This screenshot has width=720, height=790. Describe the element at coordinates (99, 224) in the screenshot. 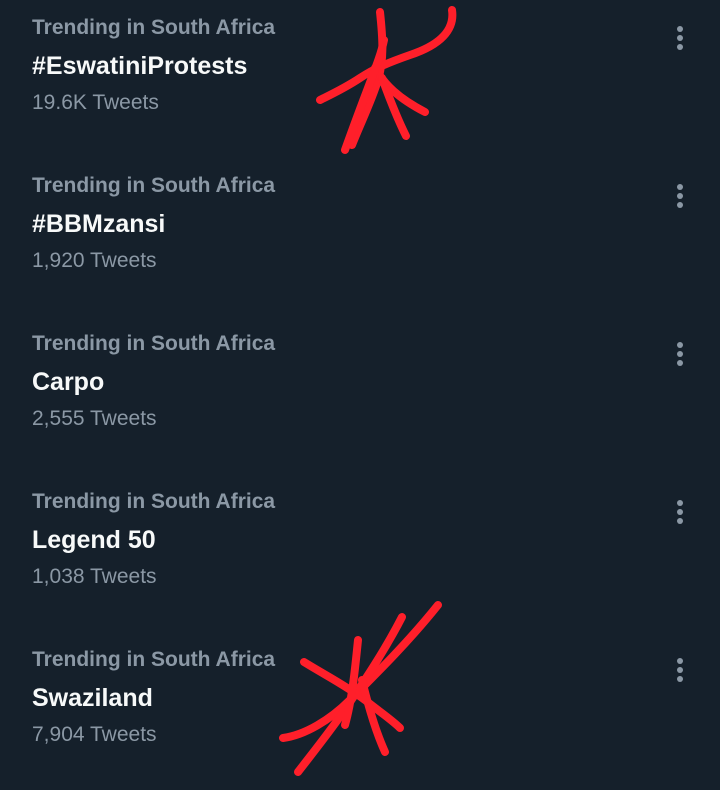

I see `trend-name: #BBMzansi` at that location.